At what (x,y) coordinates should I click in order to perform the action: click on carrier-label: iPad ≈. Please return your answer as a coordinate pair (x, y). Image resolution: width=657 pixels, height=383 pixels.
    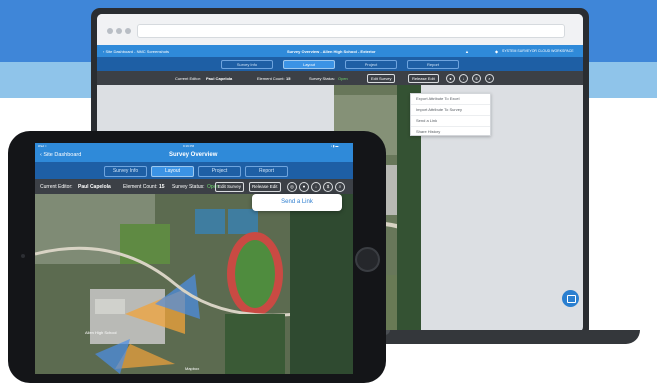
    Looking at the image, I should click on (42, 146).